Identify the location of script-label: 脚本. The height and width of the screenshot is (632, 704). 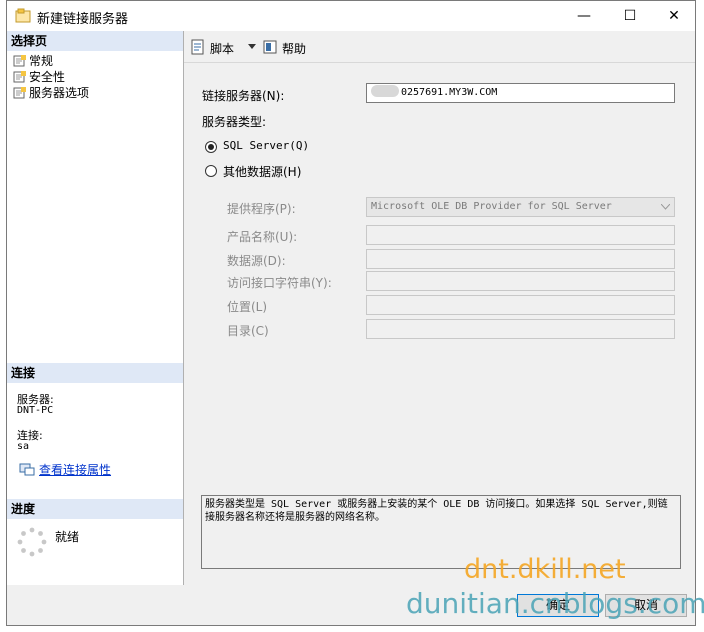
(222, 49).